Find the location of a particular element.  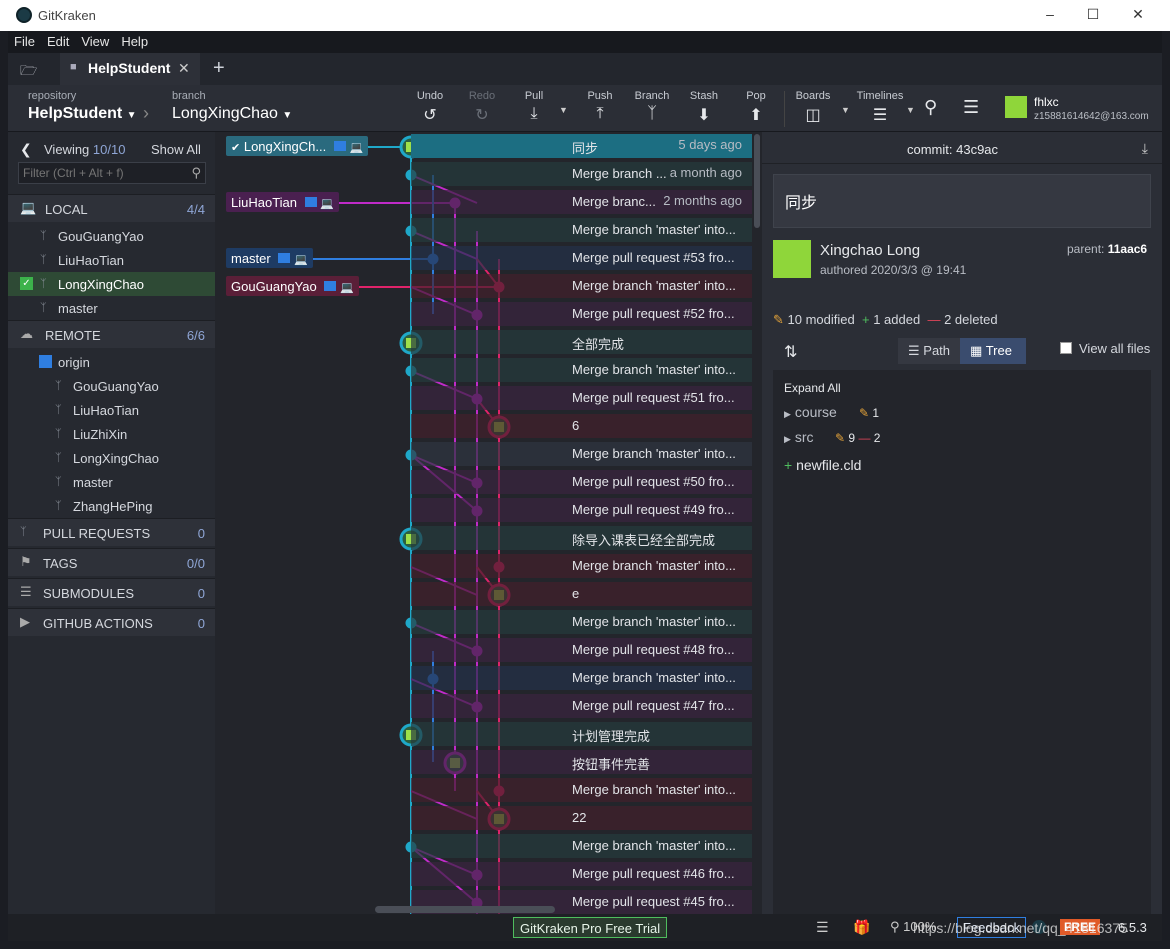

redo-button: Redo ↻ is located at coordinates (482, 107).